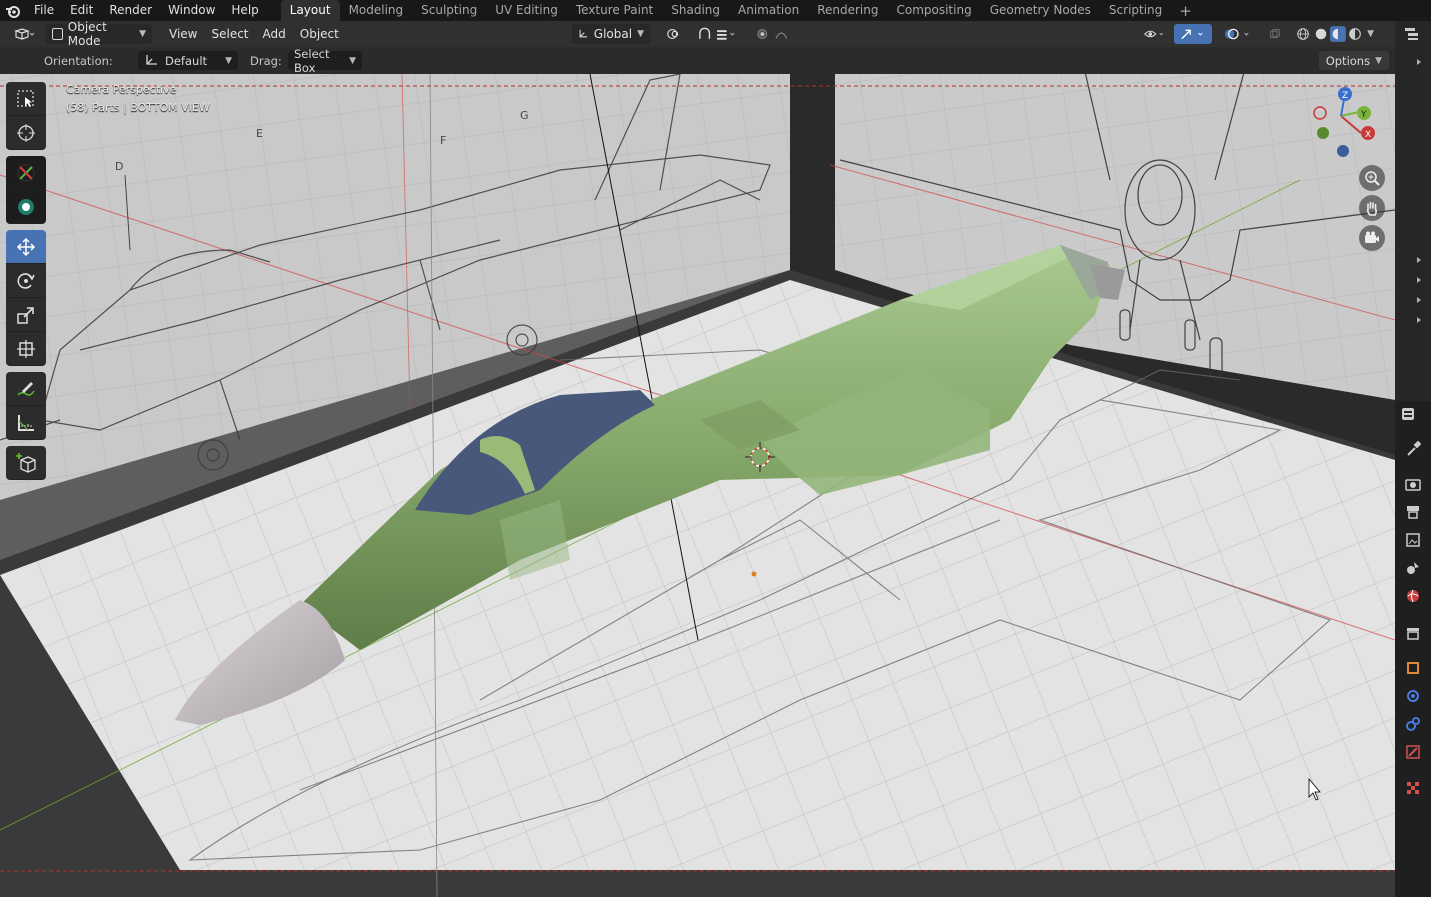  I want to click on camera-view-button, so click(1372, 238).